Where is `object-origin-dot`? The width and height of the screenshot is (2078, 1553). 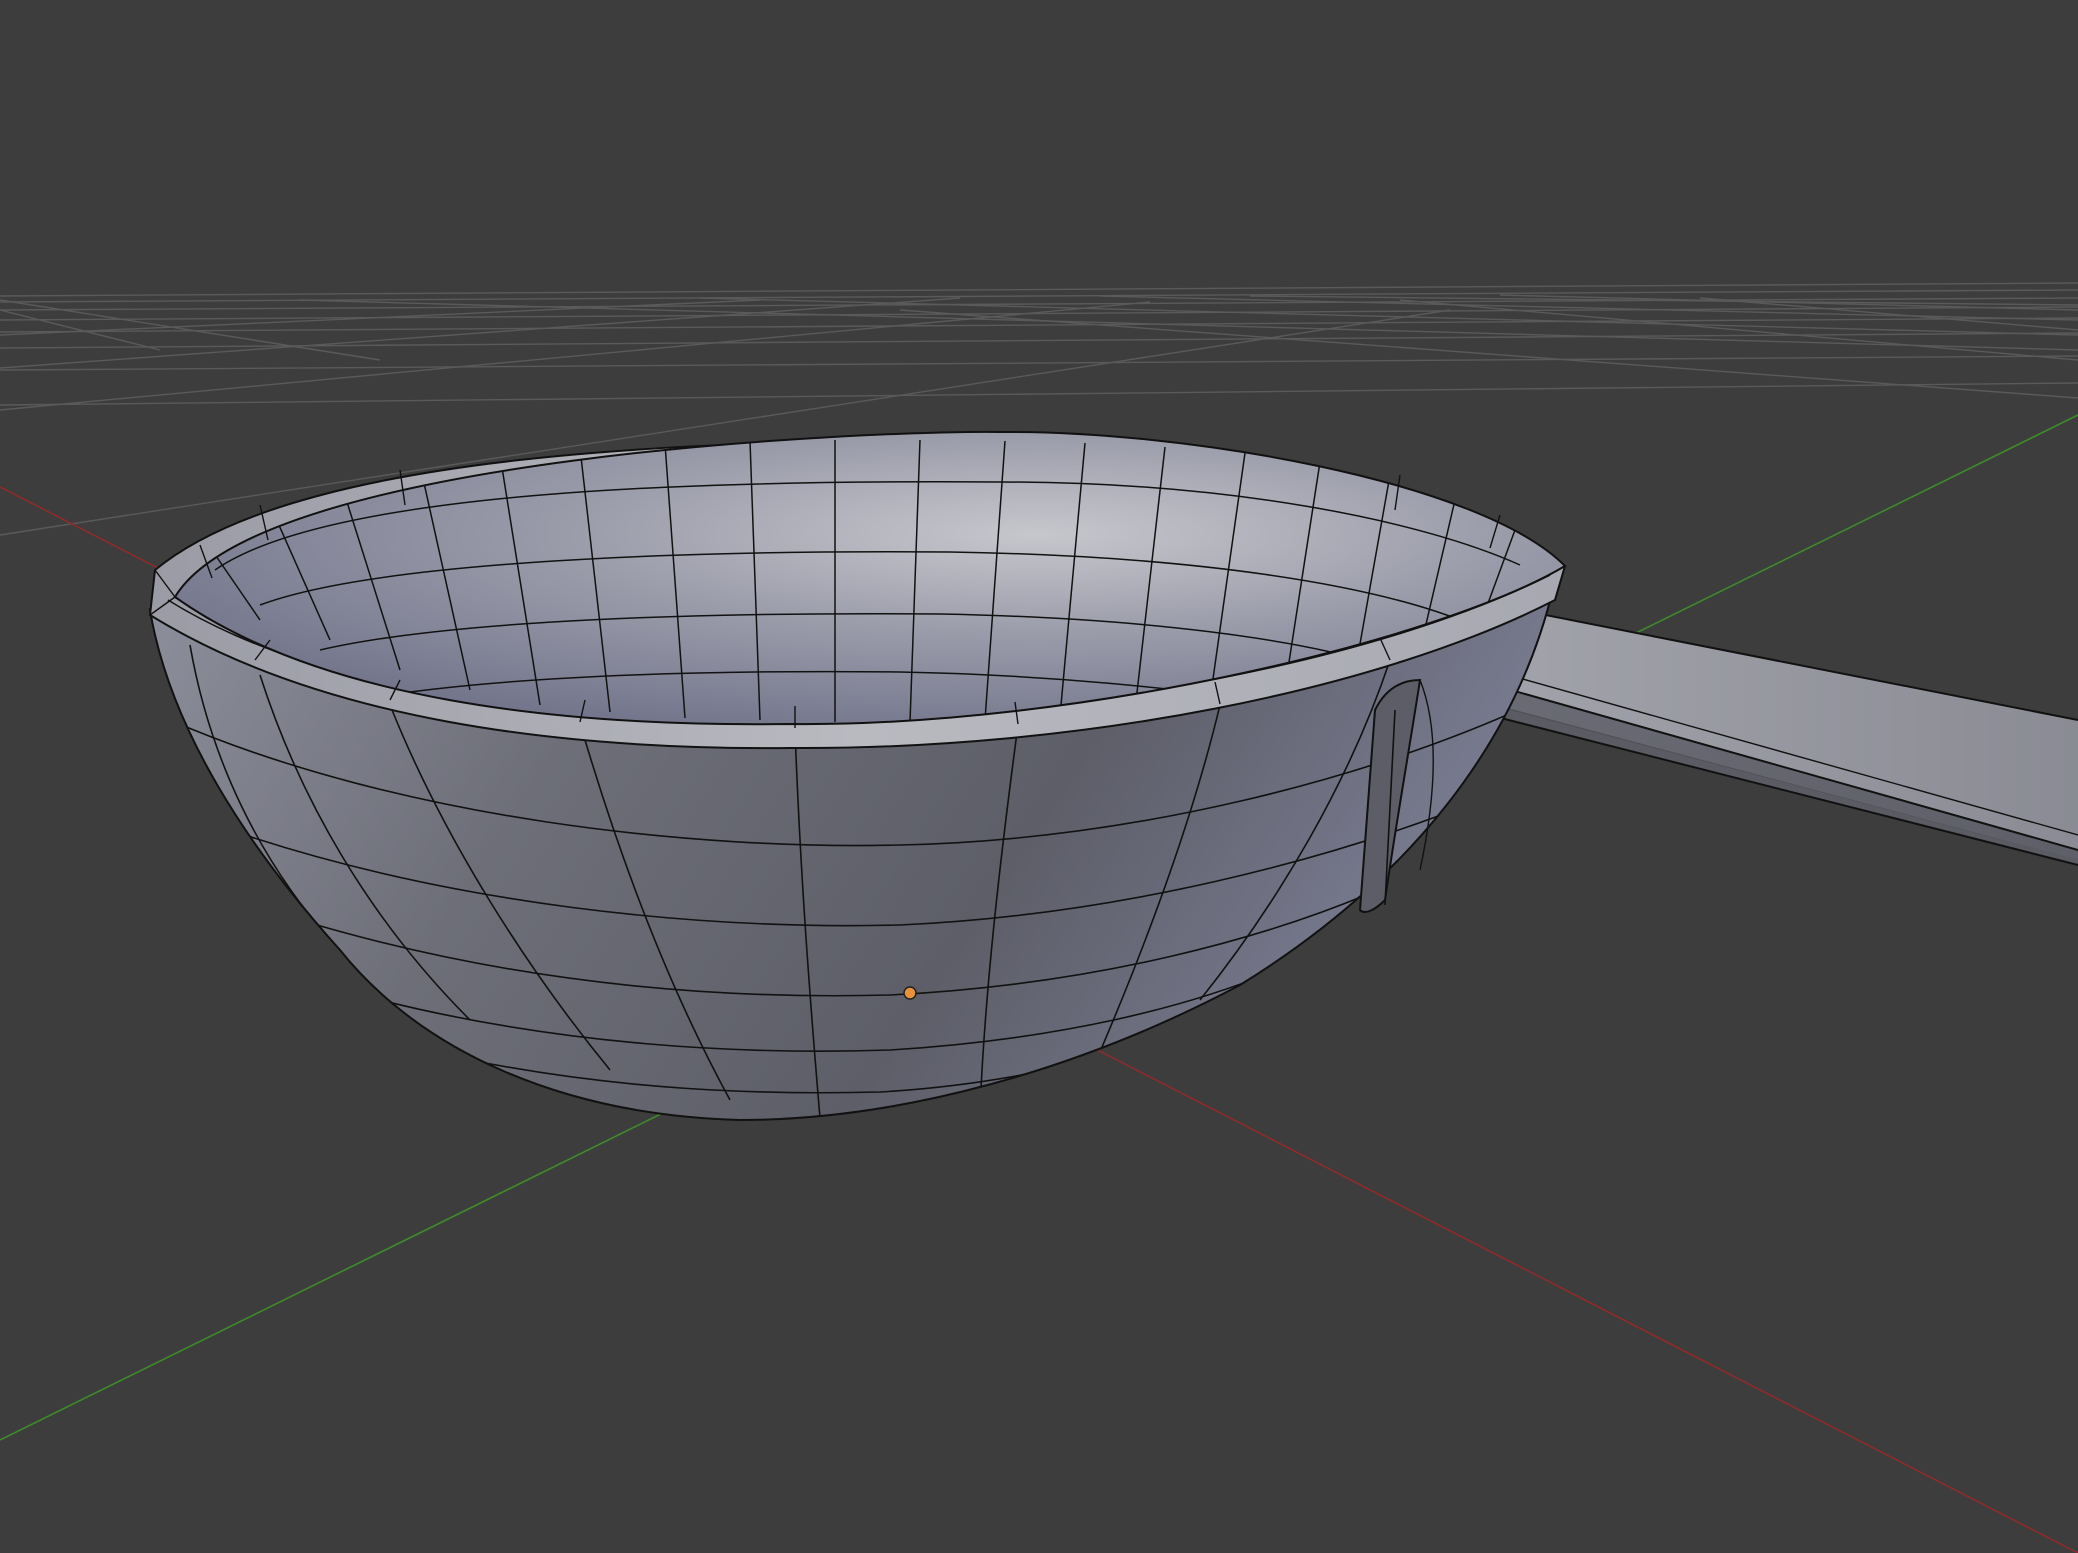 object-origin-dot is located at coordinates (910, 993).